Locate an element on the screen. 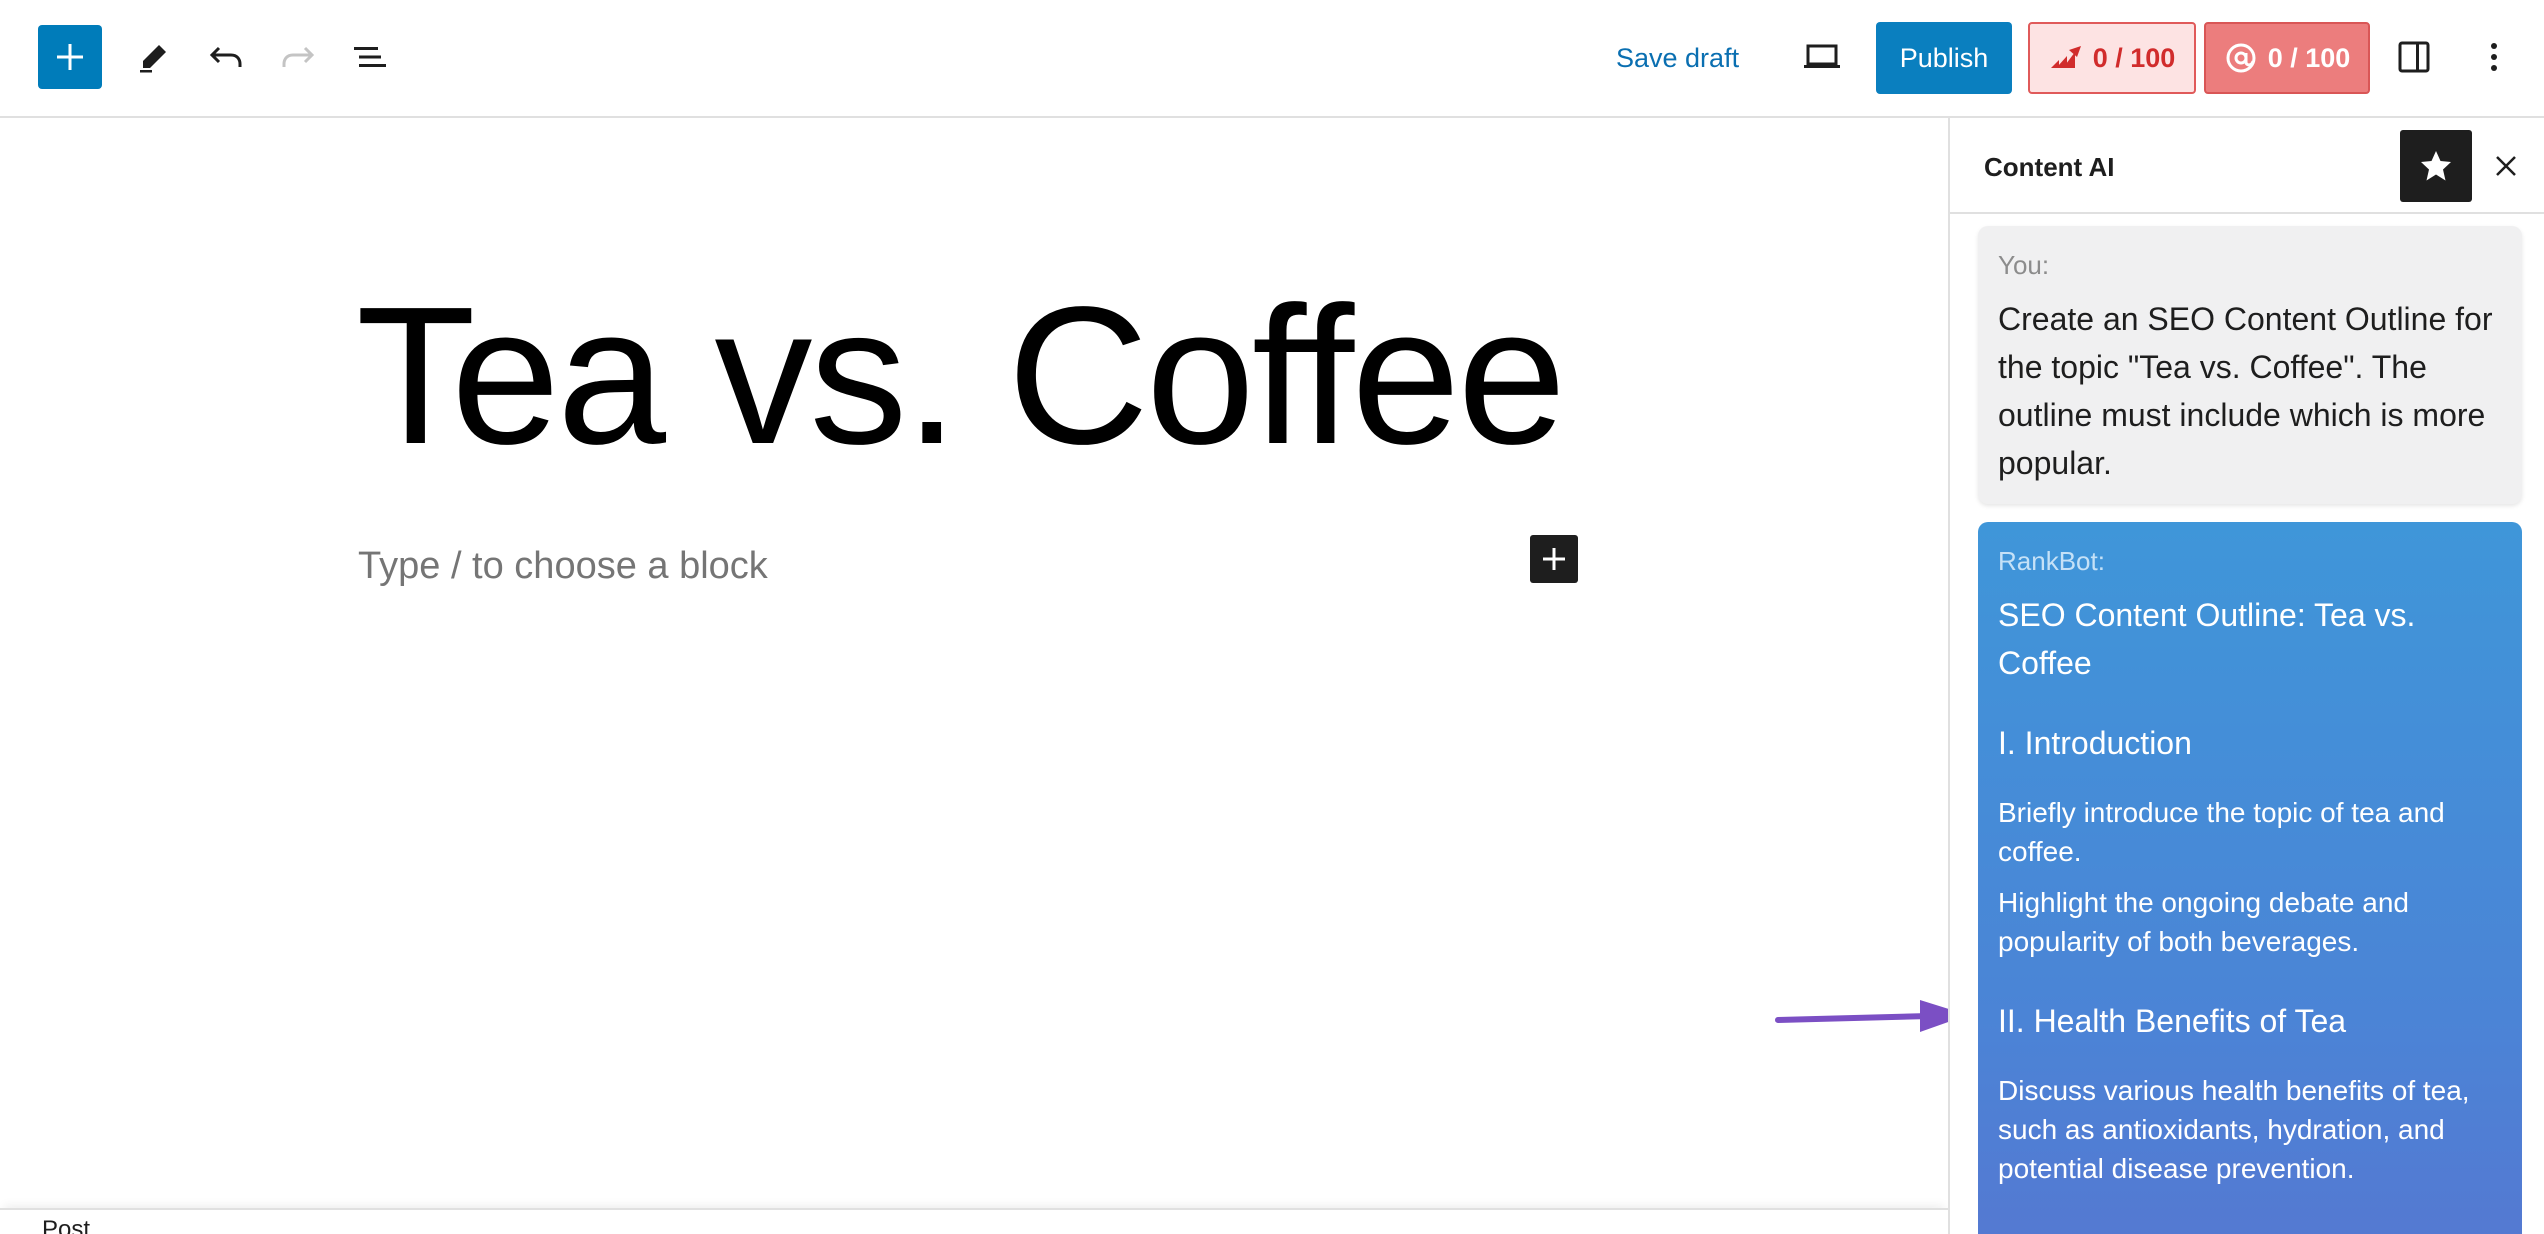 Image resolution: width=2544 pixels, height=1234 pixels. options-menu-button is located at coordinates (2494, 57).